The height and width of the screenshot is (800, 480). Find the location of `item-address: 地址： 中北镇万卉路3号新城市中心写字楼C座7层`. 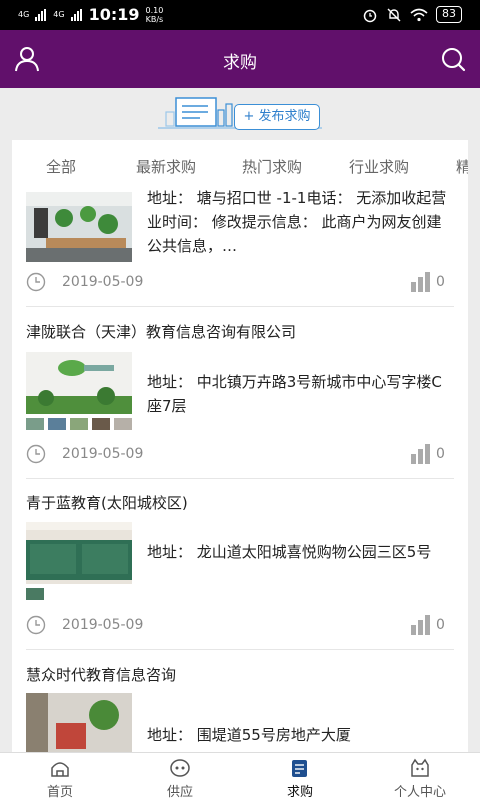

item-address: 地址： 中北镇万卉路3号新城市中心写字楼C座7层 is located at coordinates (294, 394).